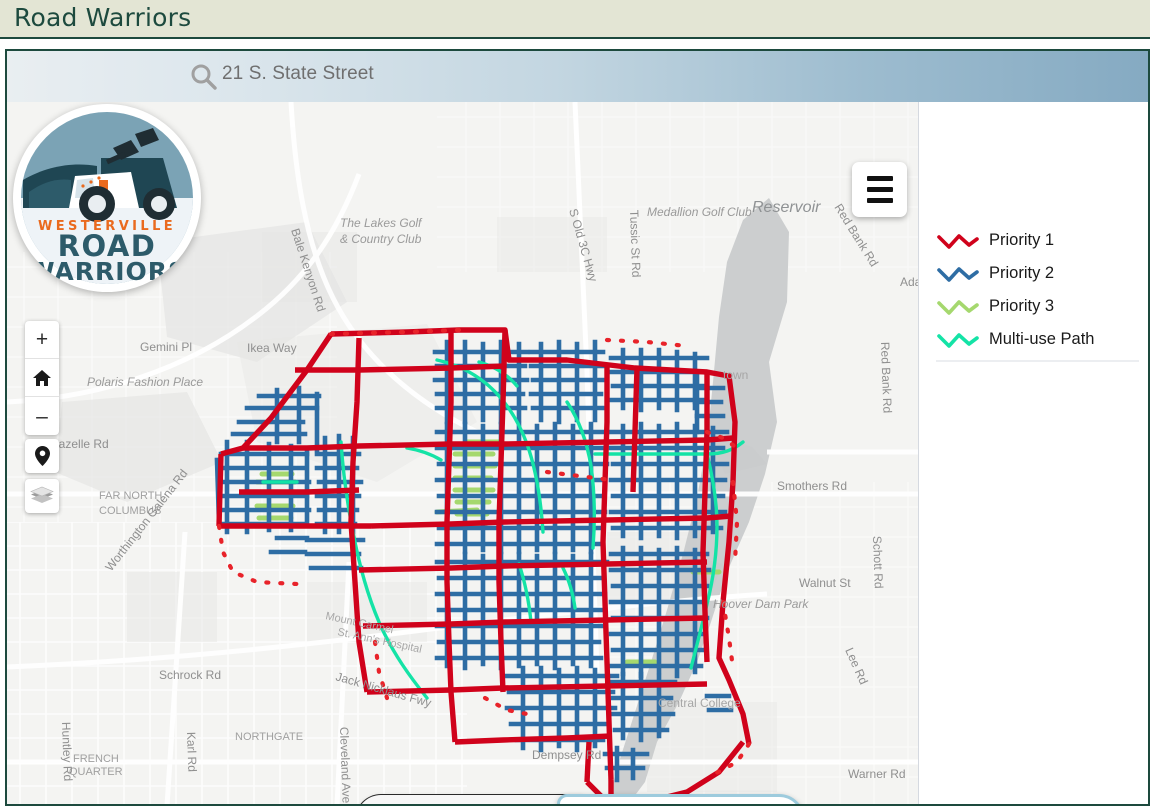 This screenshot has width=1150, height=809. What do you see at coordinates (575, 19) in the screenshot?
I see `app-header: Road Warriors` at bounding box center [575, 19].